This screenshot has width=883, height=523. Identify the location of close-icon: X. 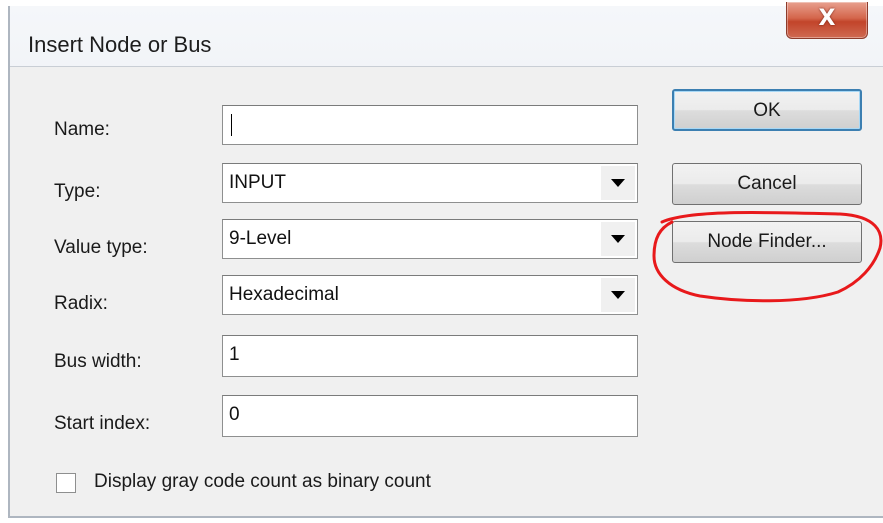
(827, 18).